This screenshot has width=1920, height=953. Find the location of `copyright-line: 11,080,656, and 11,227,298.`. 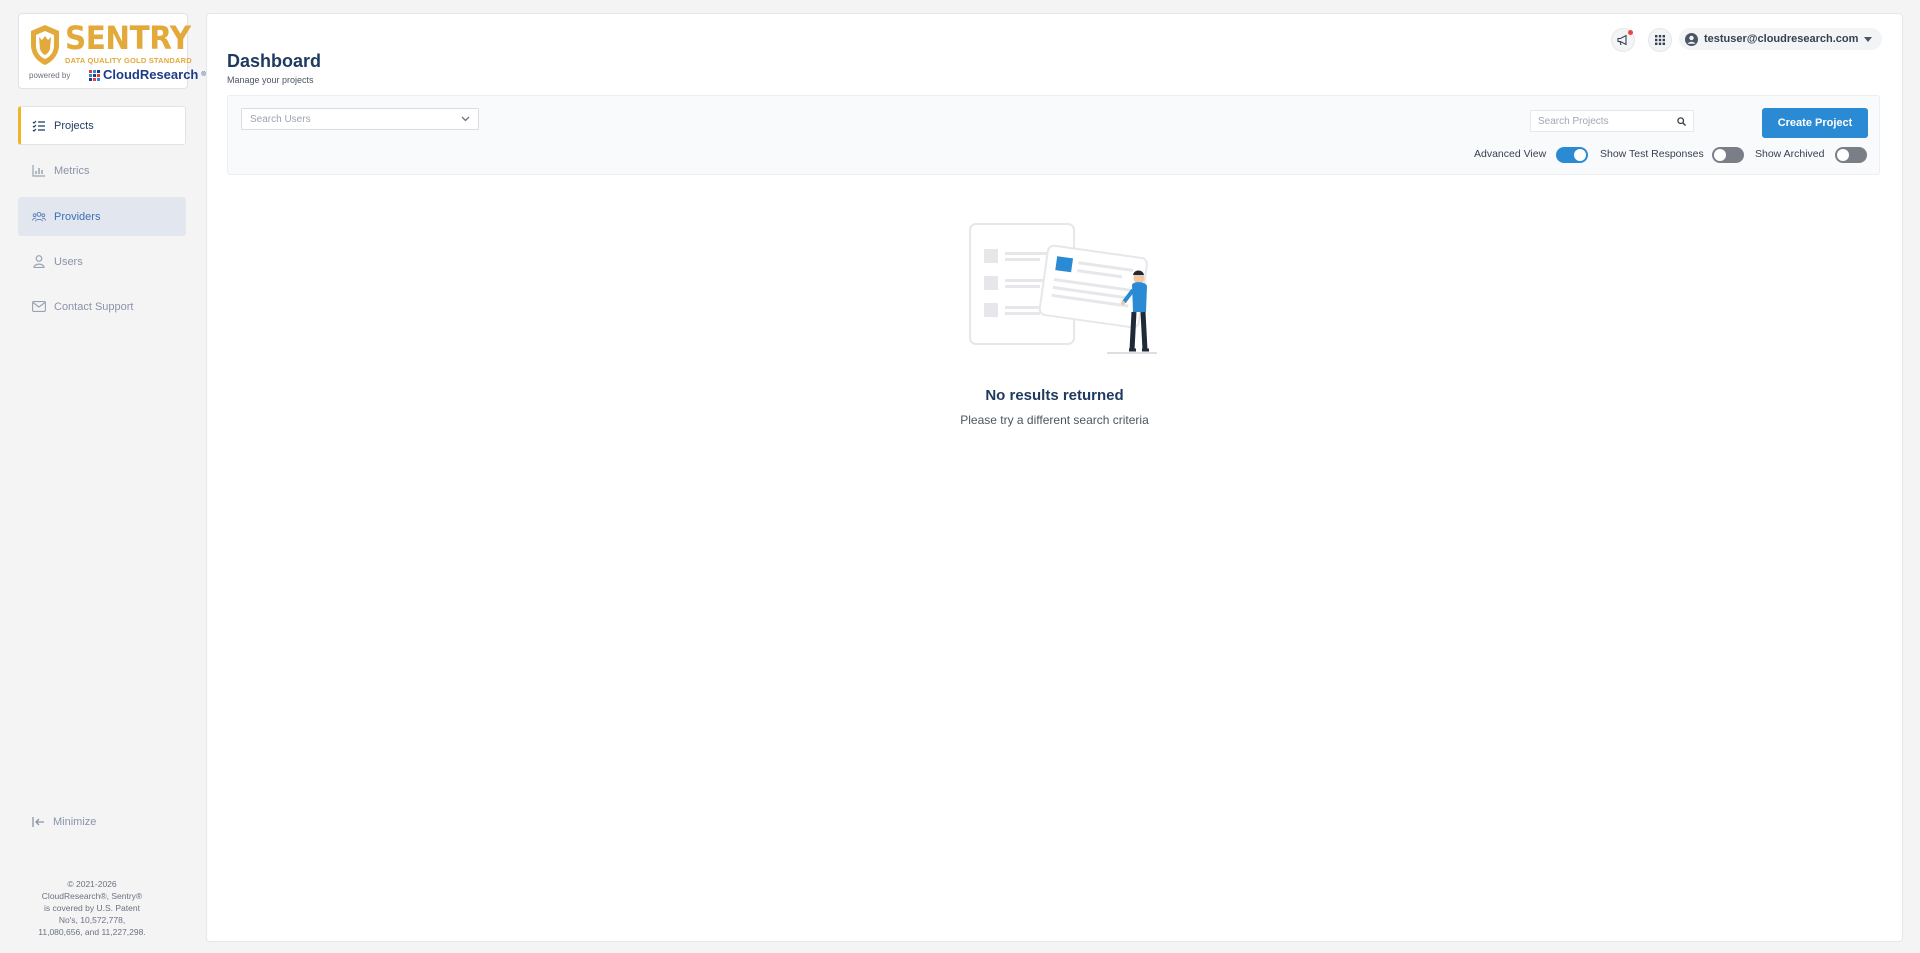

copyright-line: 11,080,656, and 11,227,298. is located at coordinates (92, 932).